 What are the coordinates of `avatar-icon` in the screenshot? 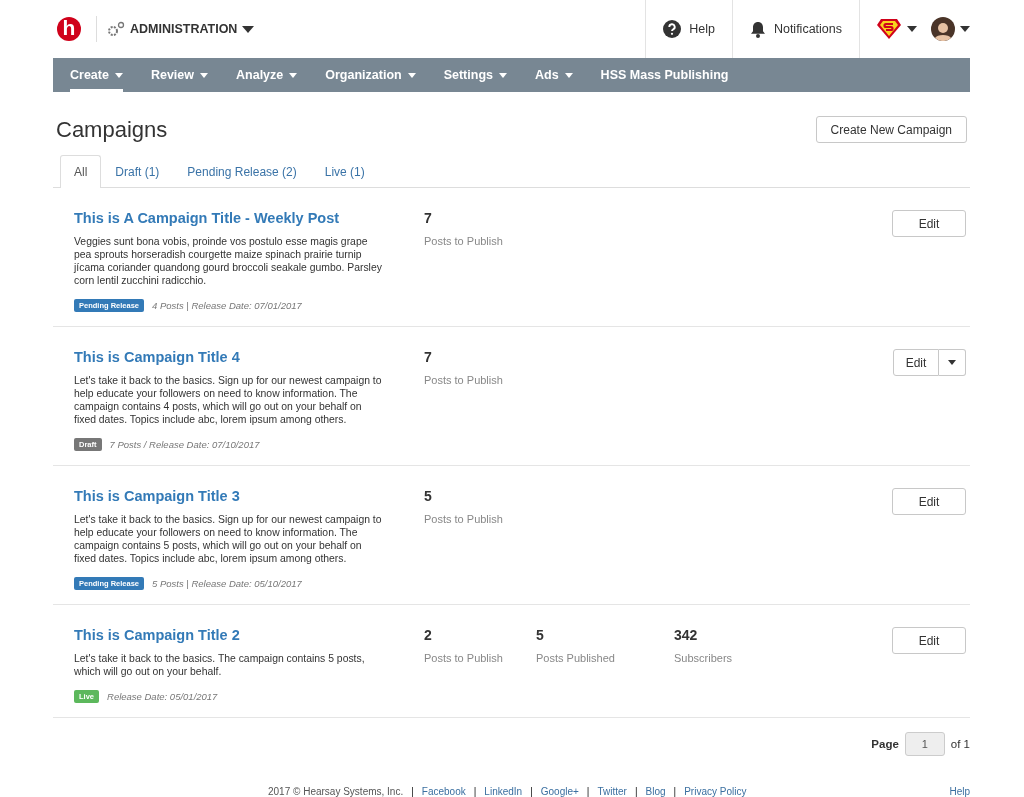 It's located at (943, 29).